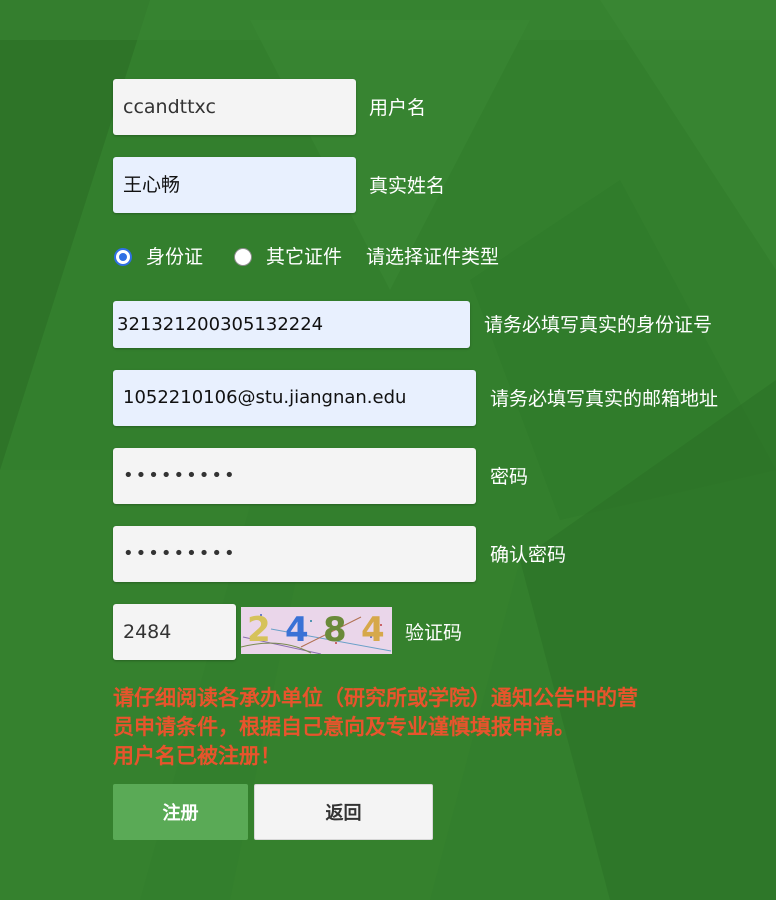 The image size is (776, 900). What do you see at coordinates (243, 257) in the screenshot?
I see `other-id-radio` at bounding box center [243, 257].